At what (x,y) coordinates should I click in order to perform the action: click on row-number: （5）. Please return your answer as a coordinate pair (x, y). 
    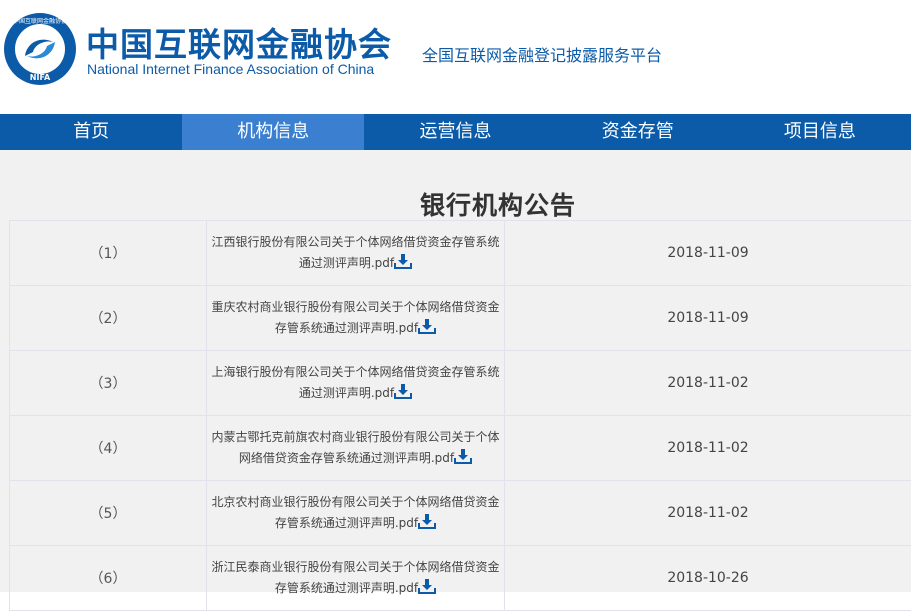
    Looking at the image, I should click on (108, 513).